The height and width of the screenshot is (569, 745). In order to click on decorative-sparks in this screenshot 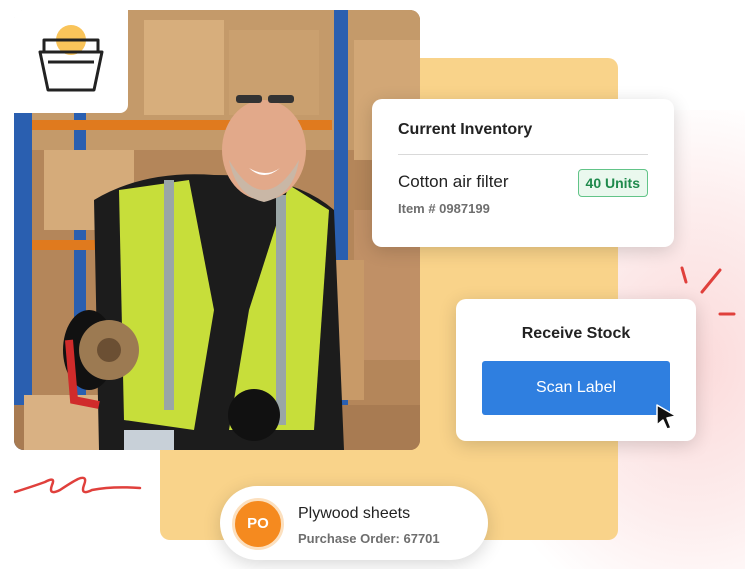, I will do `click(708, 291)`.